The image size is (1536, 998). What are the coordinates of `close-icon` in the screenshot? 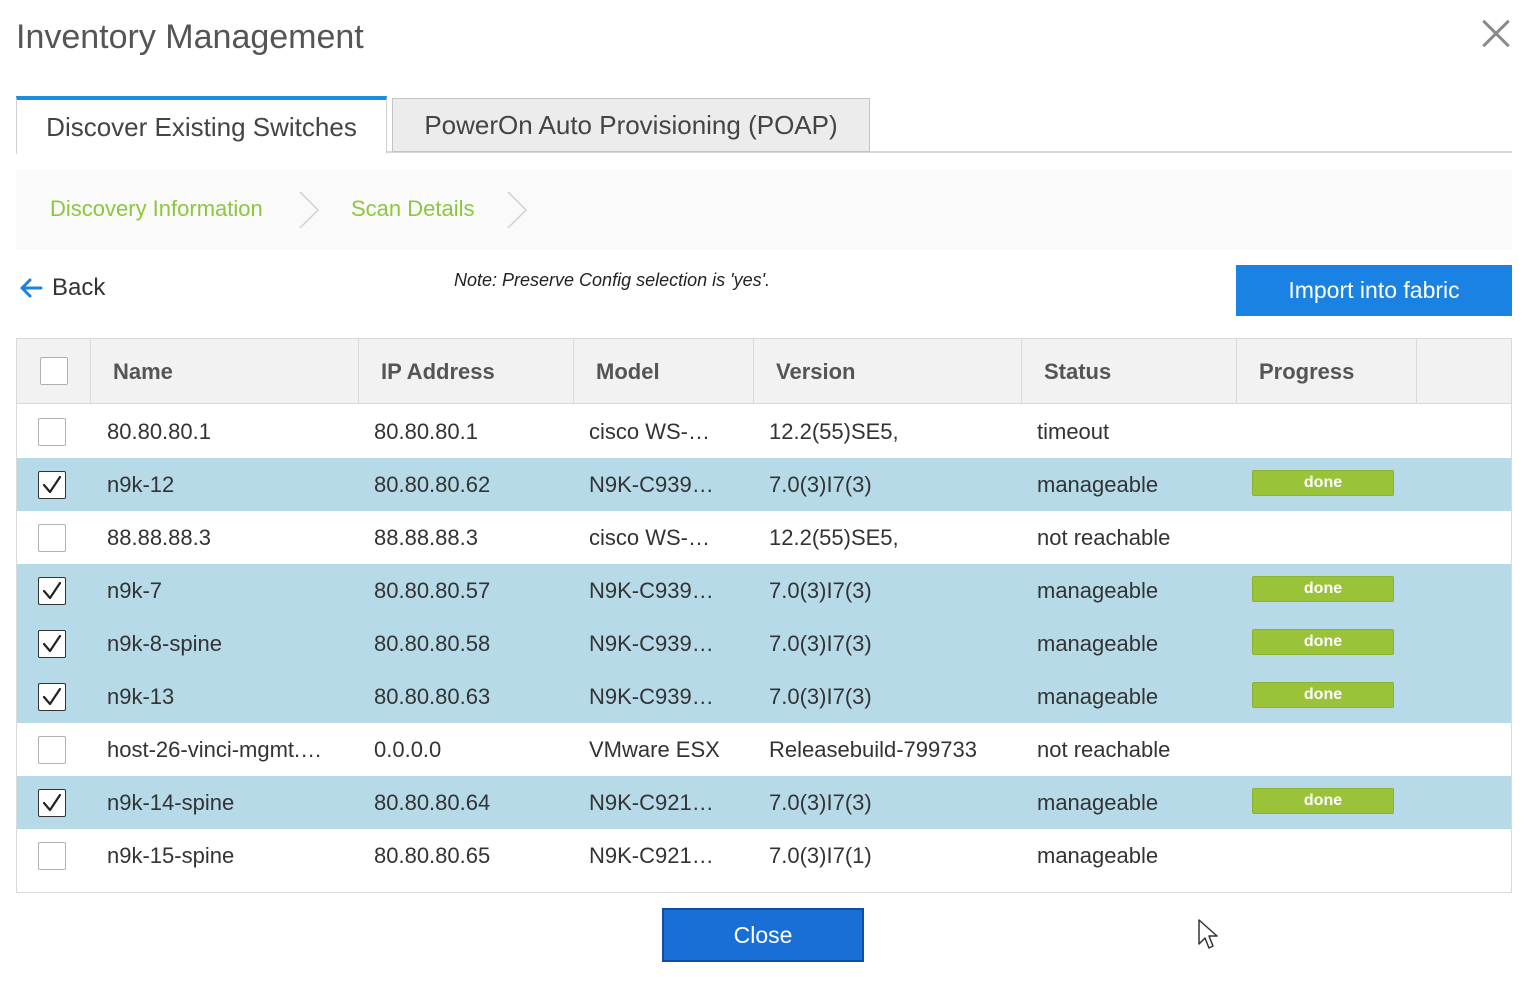 It's located at (1496, 34).